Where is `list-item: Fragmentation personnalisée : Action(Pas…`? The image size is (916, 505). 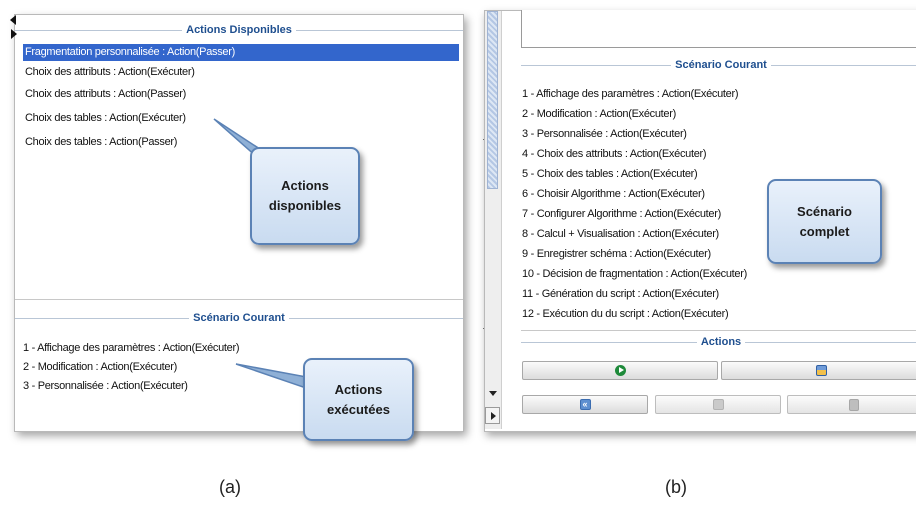 list-item: Fragmentation personnalisée : Action(Pas… is located at coordinates (241, 52).